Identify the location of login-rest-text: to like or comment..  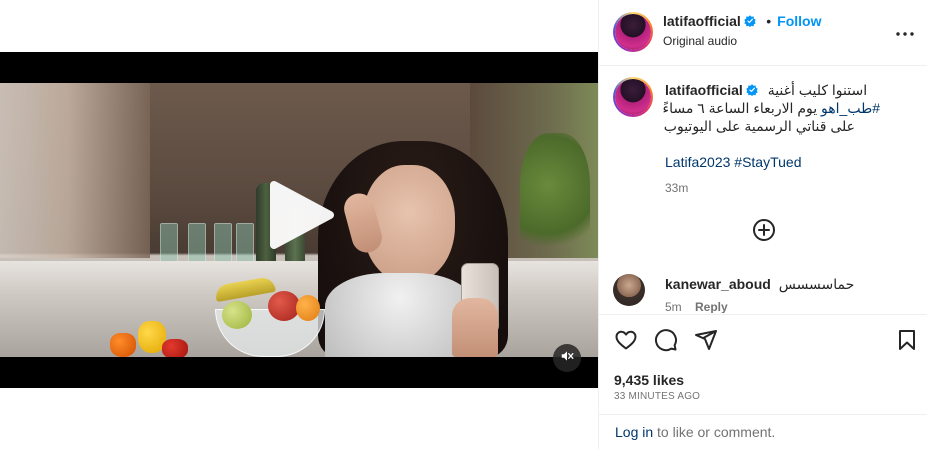
(714, 432).